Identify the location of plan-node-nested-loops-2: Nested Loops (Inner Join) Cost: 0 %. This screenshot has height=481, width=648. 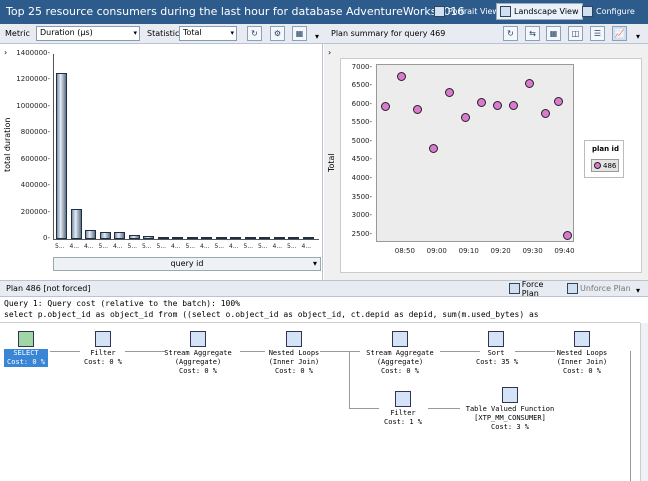
(582, 353).